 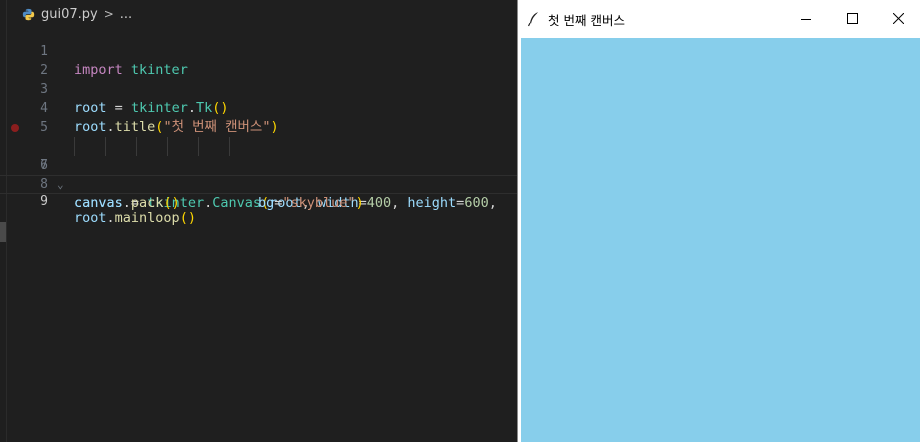 I want to click on number-literal: 400, so click(x=379, y=203).